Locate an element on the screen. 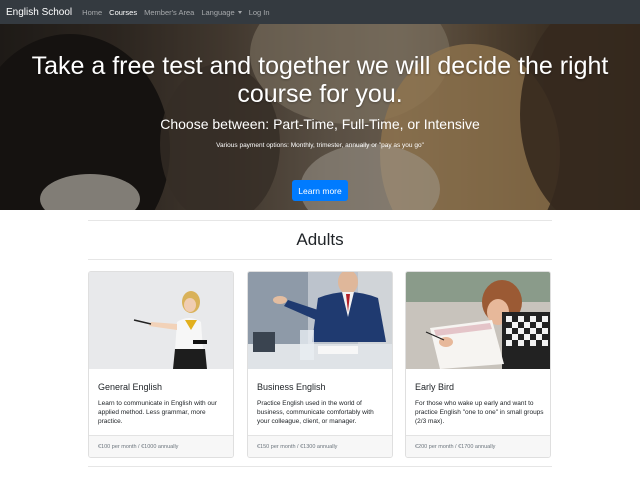 This screenshot has width=640, height=480. card-price: €100 per month / €1000 annually is located at coordinates (161, 446).